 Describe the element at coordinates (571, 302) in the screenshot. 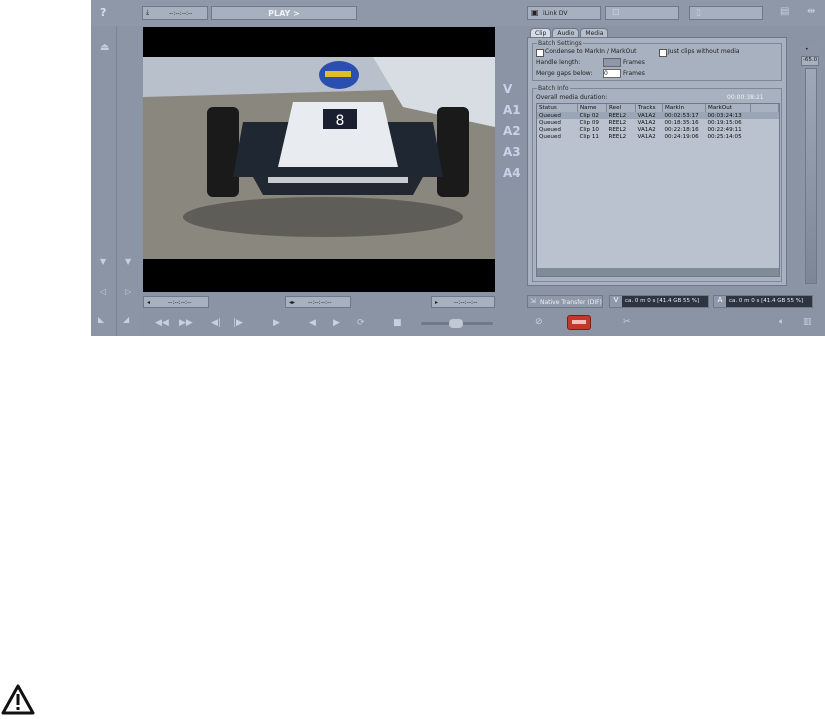

I see `transfer-mode-label: Native Transfer (DIF)` at that location.